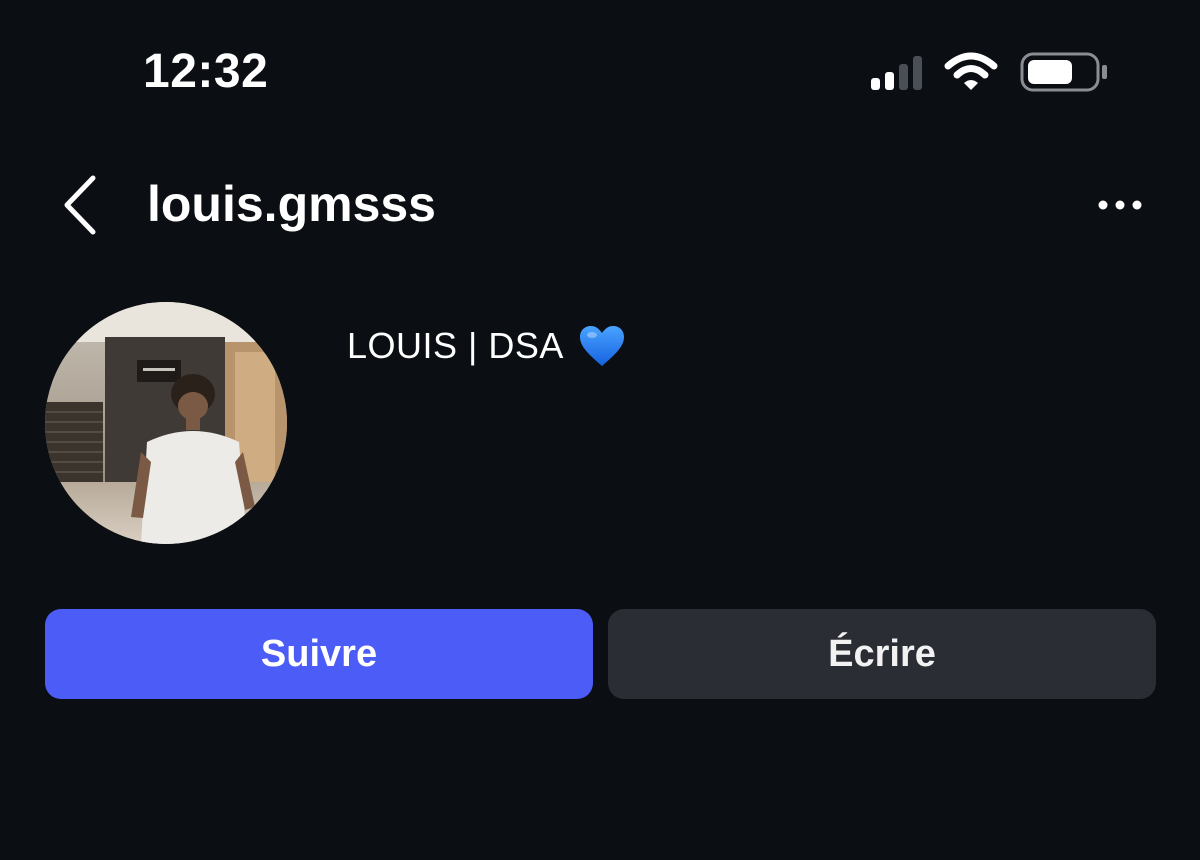  What do you see at coordinates (896, 72) in the screenshot?
I see `signal-icon` at bounding box center [896, 72].